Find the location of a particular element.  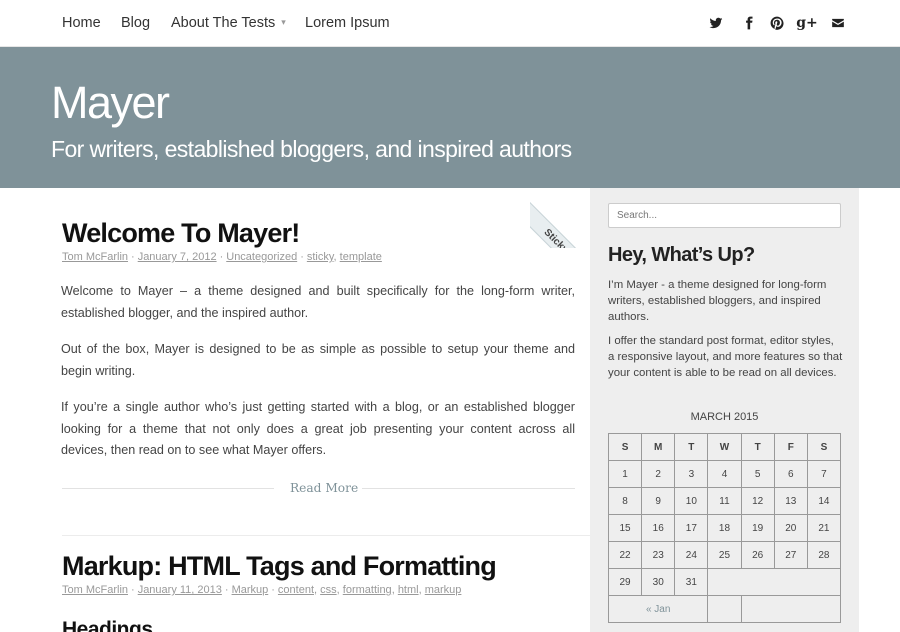

calendar-day: 11 is located at coordinates (724, 501).